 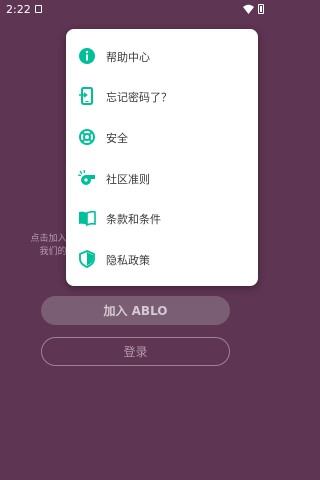 What do you see at coordinates (38, 9) in the screenshot?
I see `notification-icon` at bounding box center [38, 9].